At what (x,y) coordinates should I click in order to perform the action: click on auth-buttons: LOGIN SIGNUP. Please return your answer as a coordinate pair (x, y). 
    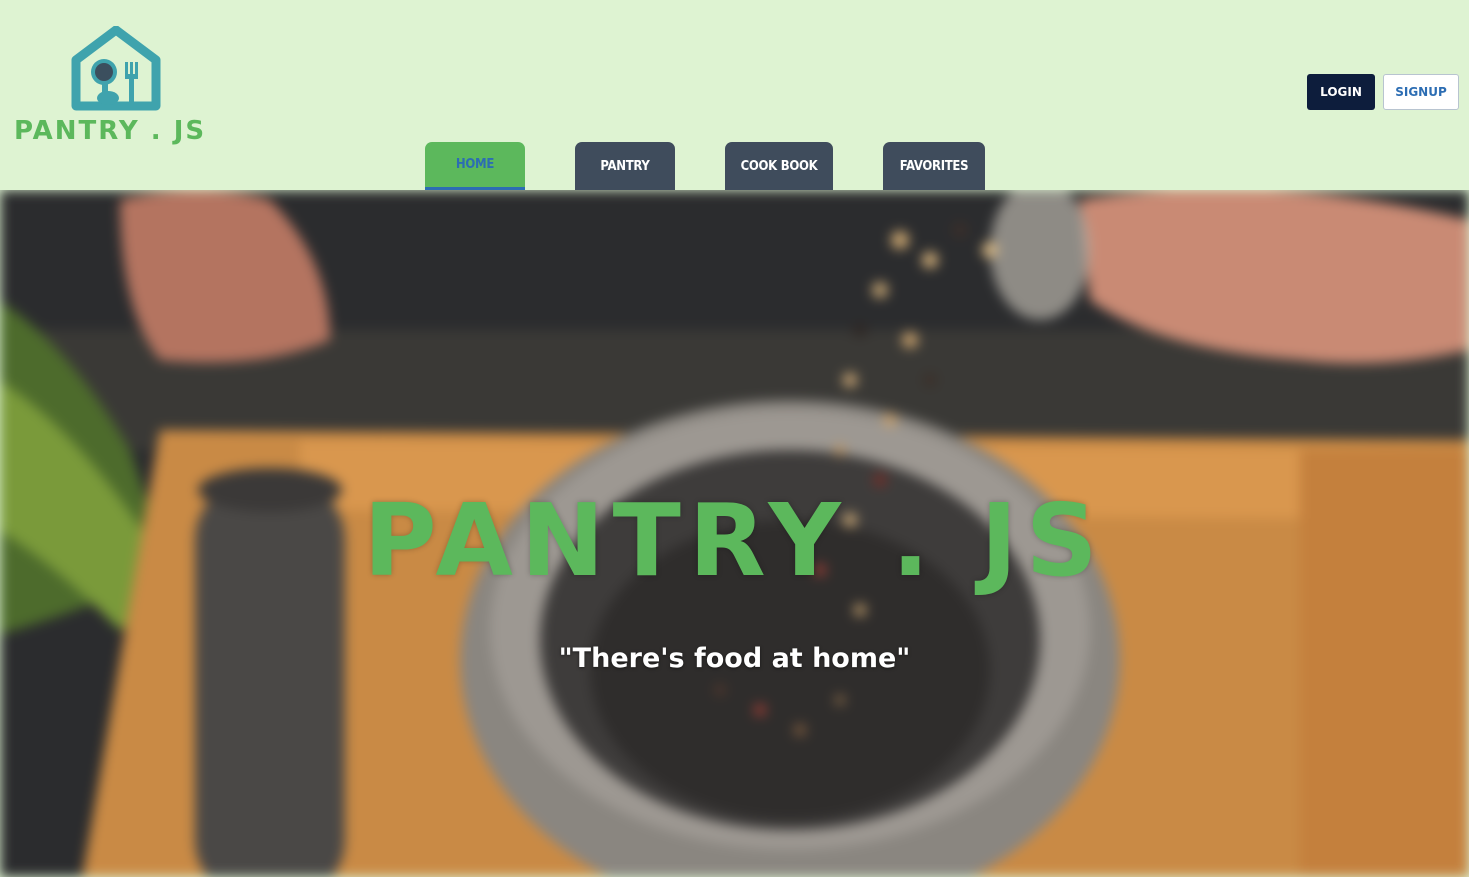
    Looking at the image, I should click on (1383, 92).